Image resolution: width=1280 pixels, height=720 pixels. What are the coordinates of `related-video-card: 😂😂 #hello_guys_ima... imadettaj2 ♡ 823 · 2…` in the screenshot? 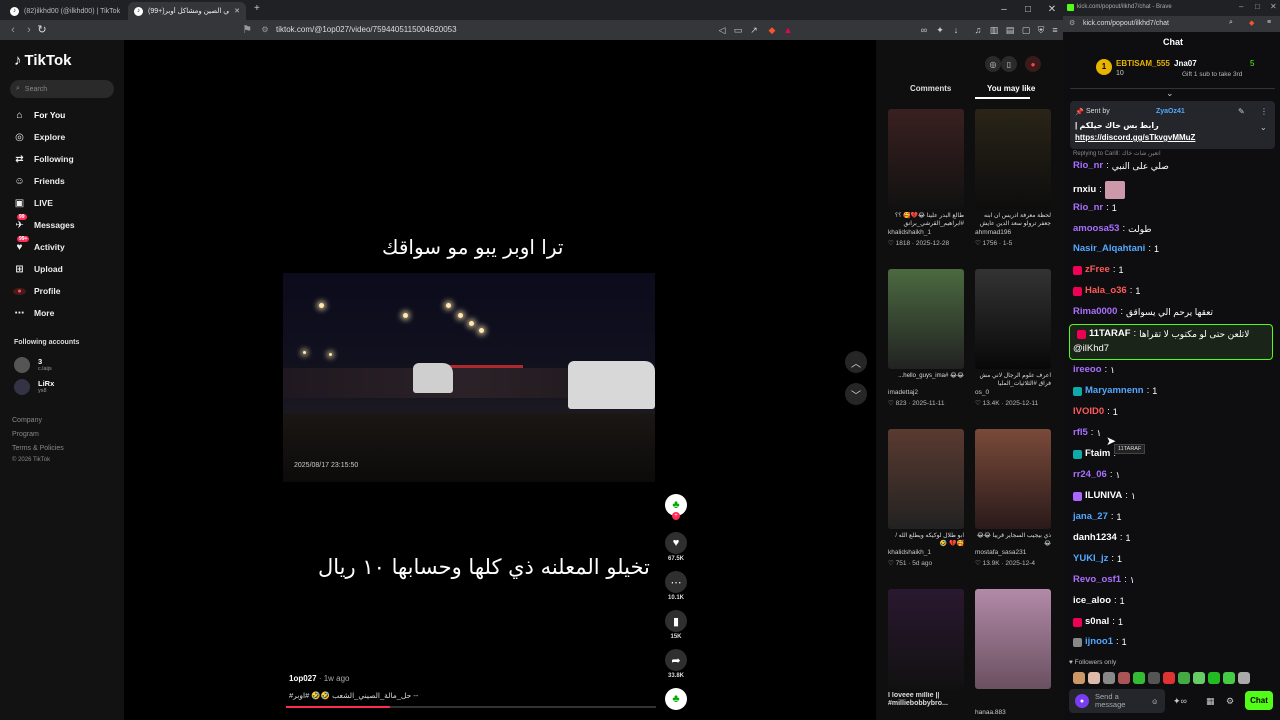 It's located at (926, 338).